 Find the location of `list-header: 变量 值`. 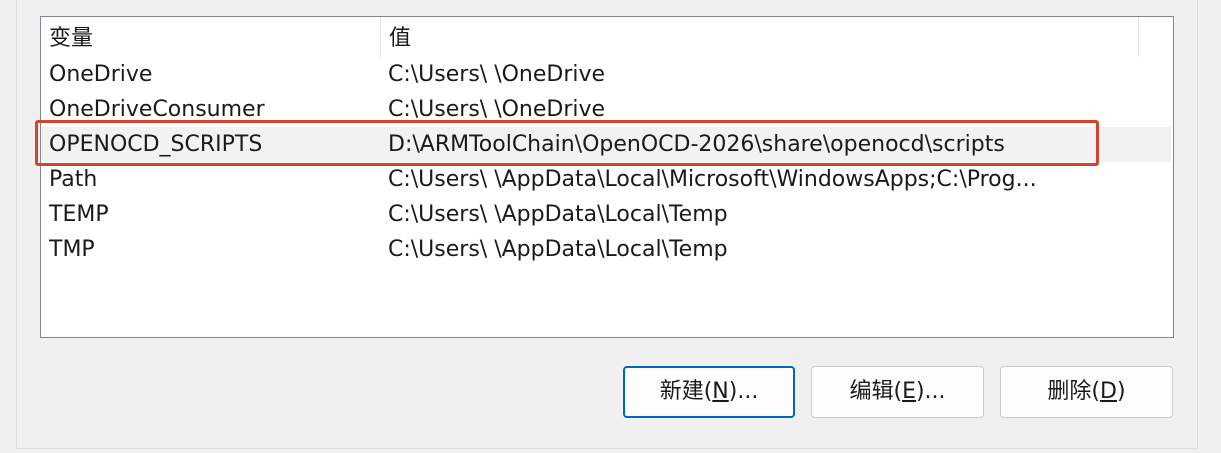

list-header: 变量 值 is located at coordinates (590, 37).